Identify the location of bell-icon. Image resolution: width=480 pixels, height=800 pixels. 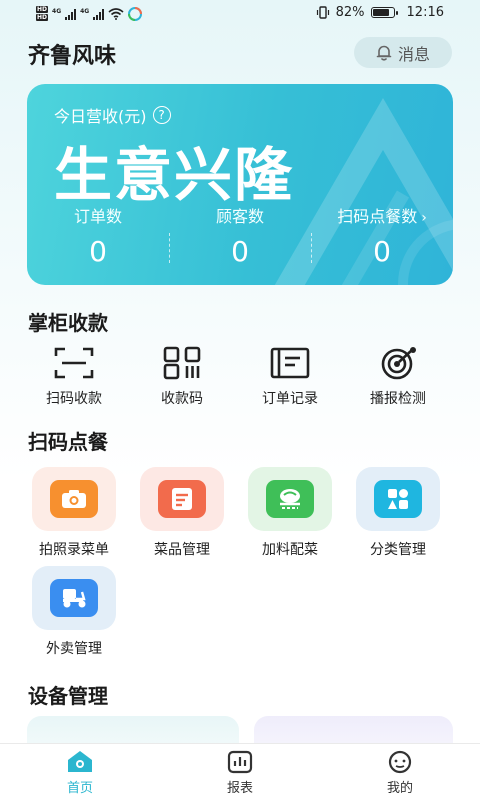
(384, 53).